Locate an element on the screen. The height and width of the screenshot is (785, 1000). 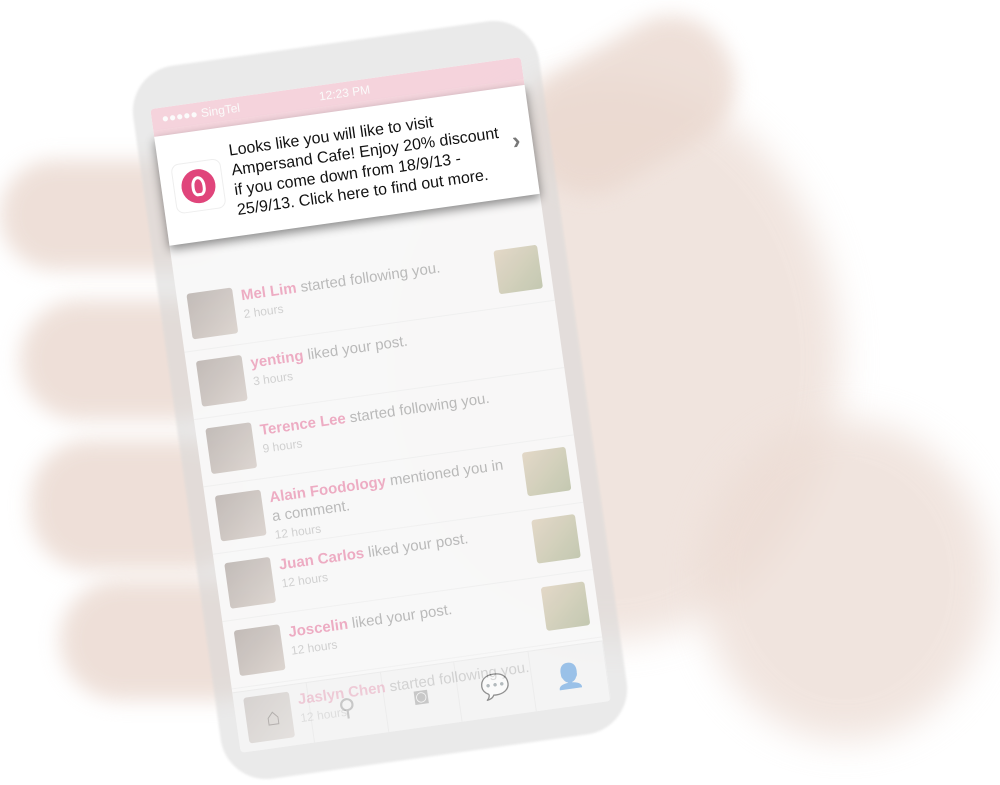
camera-icon: ◙ is located at coordinates (421, 697).